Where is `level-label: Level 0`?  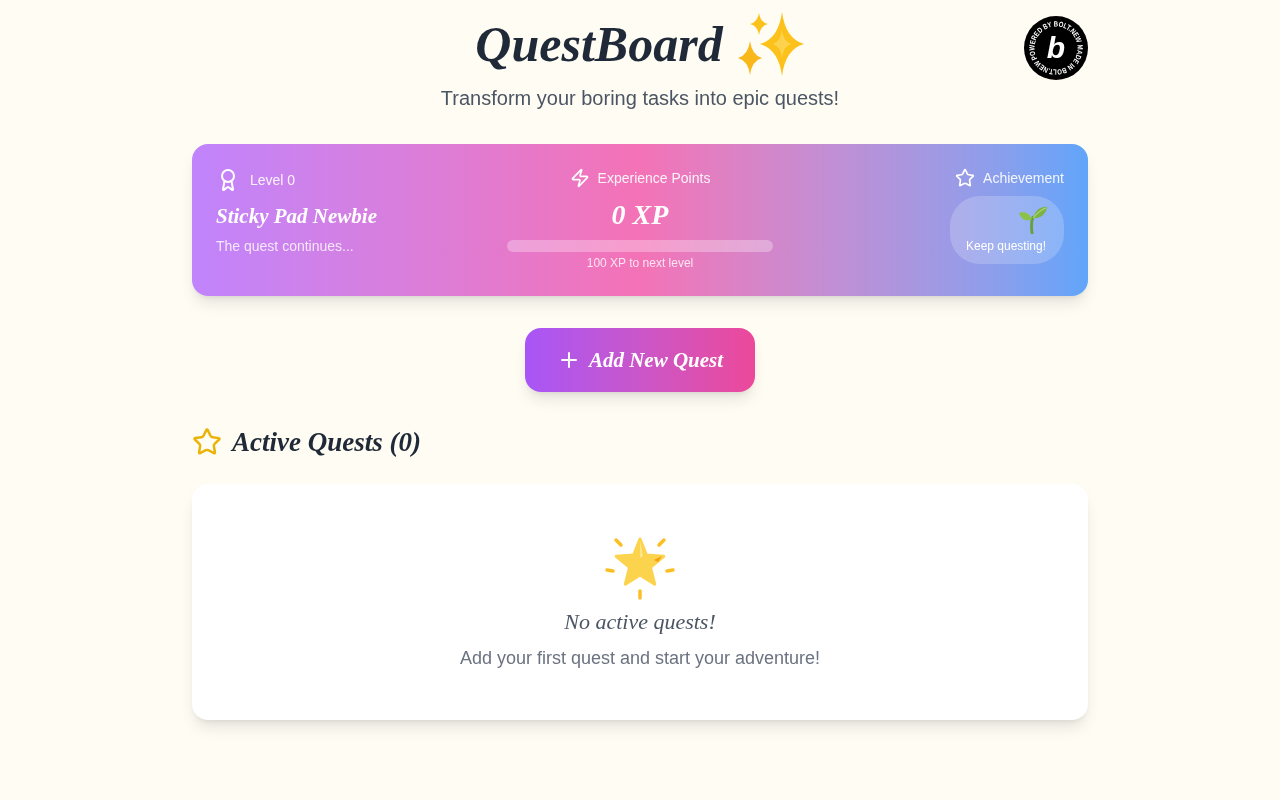
level-label: Level 0 is located at coordinates (273, 180).